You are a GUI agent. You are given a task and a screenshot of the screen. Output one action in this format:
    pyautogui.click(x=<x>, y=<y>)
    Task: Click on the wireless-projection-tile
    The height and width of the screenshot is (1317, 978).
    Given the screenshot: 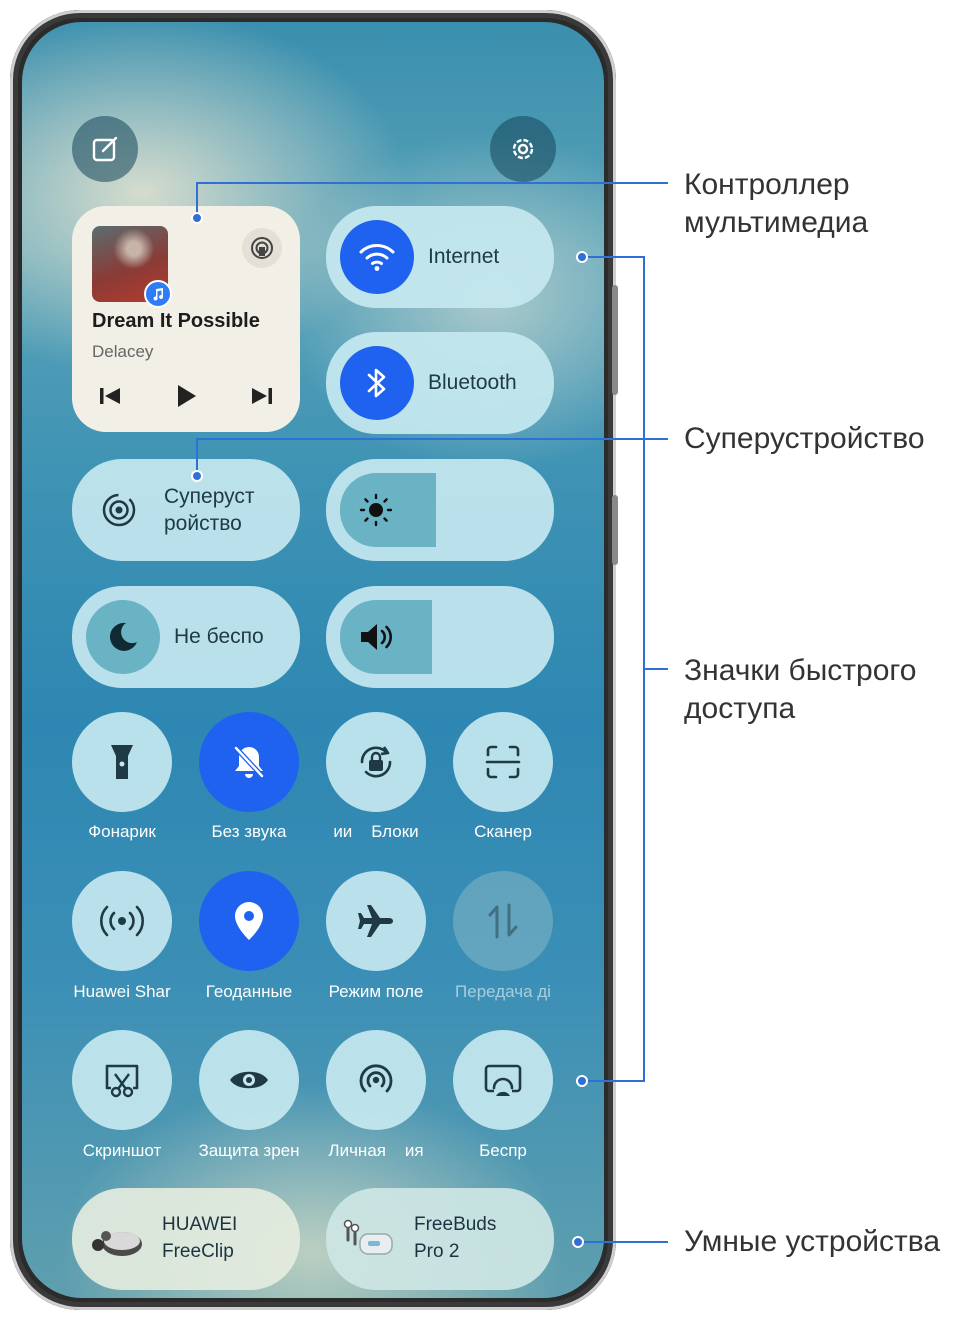 What is the action you would take?
    pyautogui.click(x=503, y=1080)
    